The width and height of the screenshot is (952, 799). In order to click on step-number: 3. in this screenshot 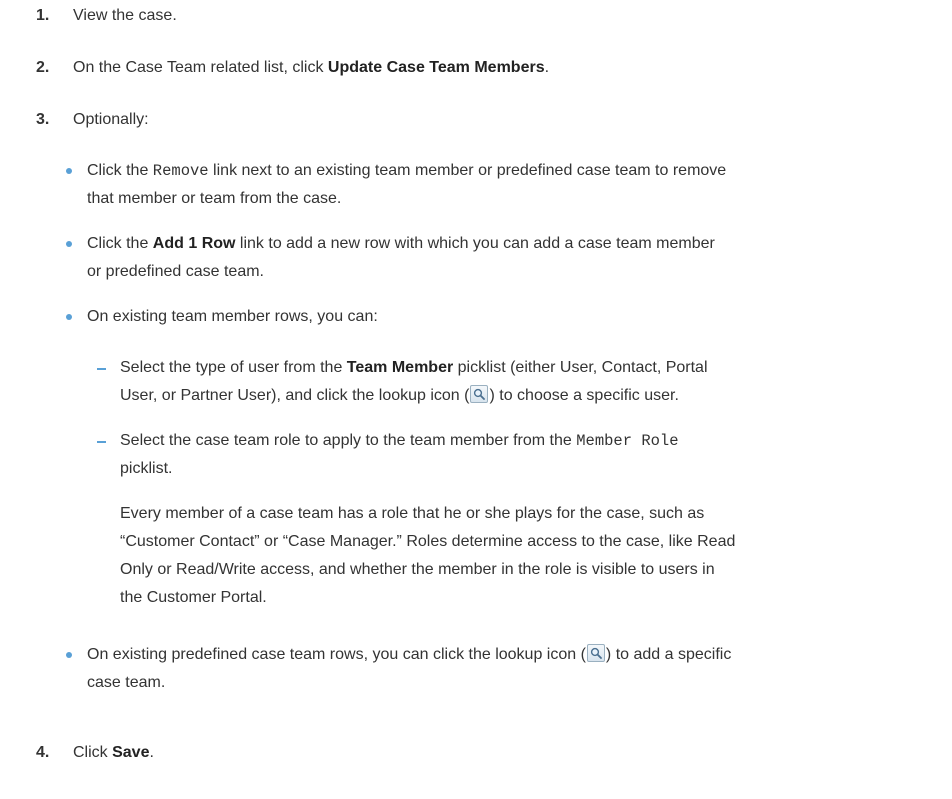, I will do `click(43, 119)`.